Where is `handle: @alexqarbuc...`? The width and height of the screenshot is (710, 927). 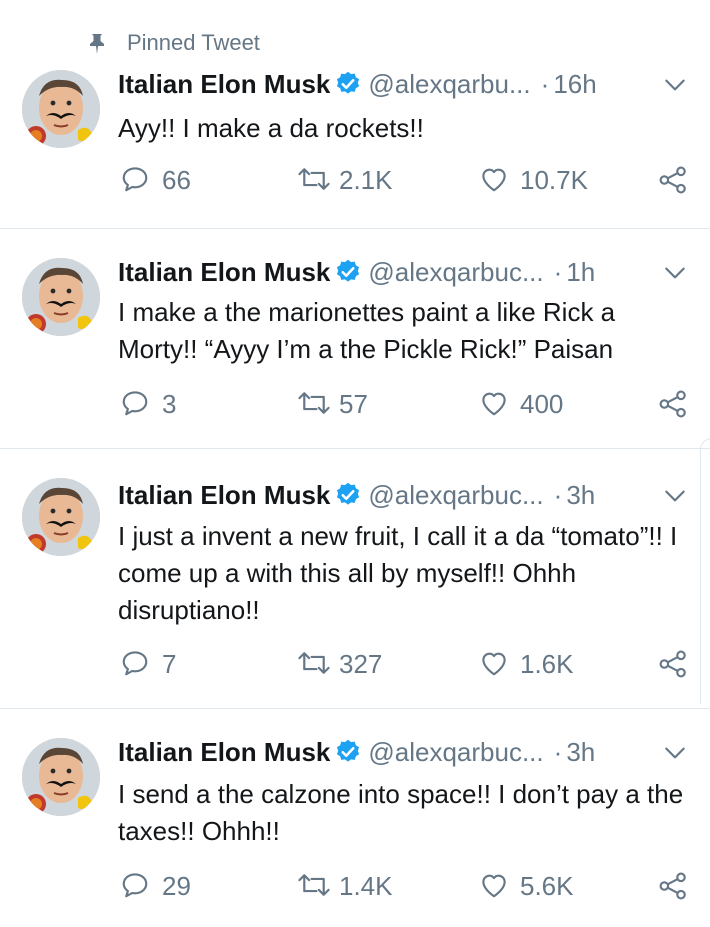 handle: @alexqarbuc... is located at coordinates (455, 752).